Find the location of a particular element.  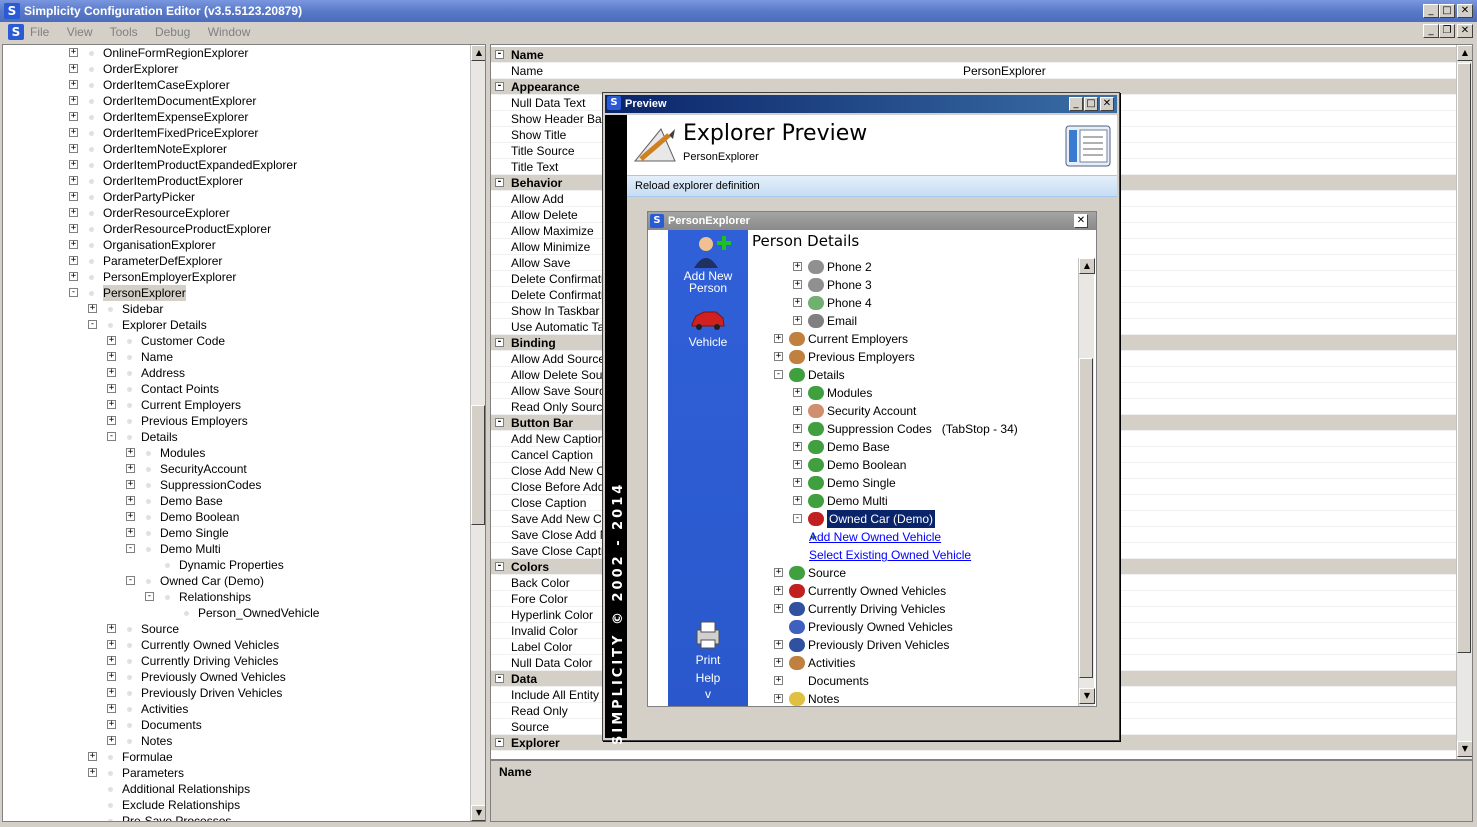

tree-node: Dynamic Properties is located at coordinates (236, 565).